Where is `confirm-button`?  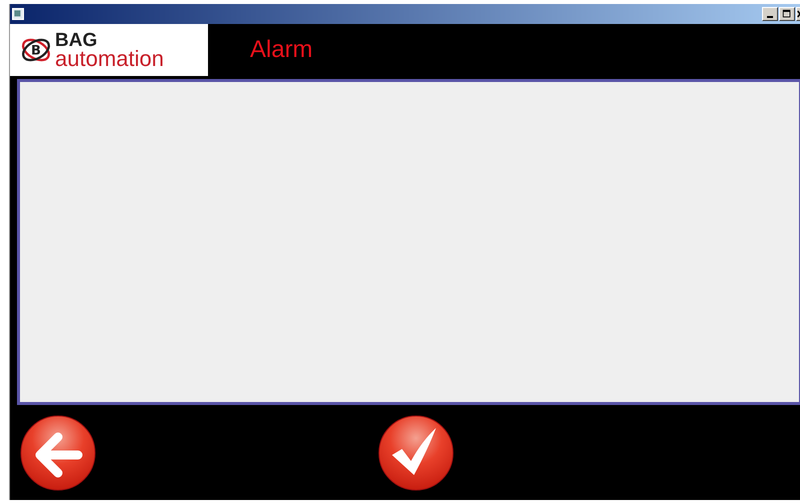
confirm-button is located at coordinates (416, 452).